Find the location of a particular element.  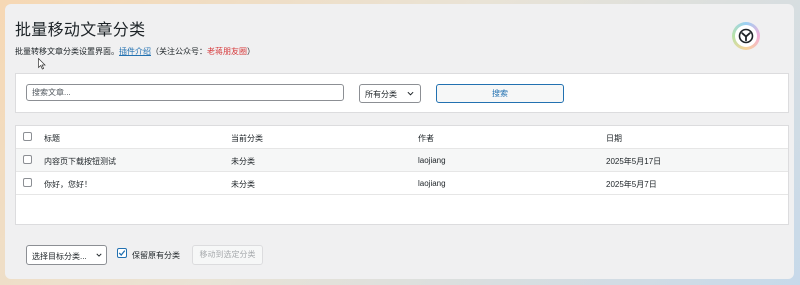

column-header-author: 作者 is located at coordinates (426, 138).